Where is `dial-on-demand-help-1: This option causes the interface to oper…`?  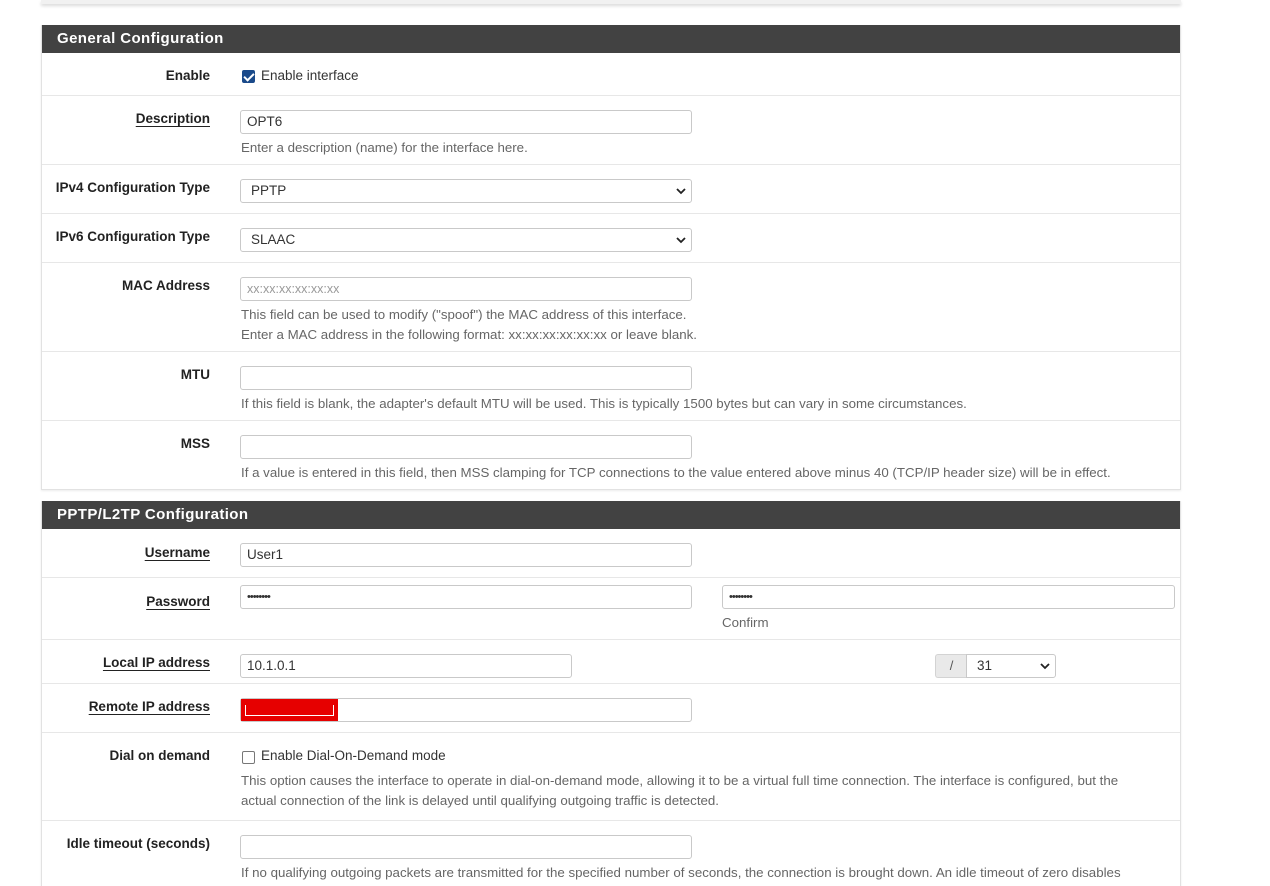
dial-on-demand-help-1: This option causes the interface to oper… is located at coordinates (680, 780).